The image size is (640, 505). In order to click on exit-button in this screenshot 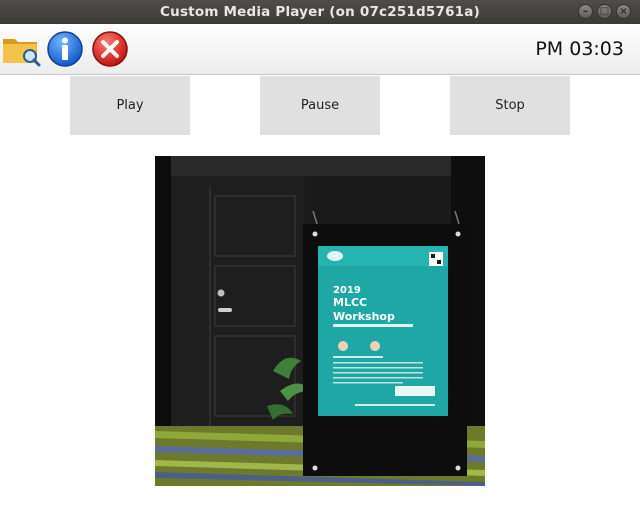, I will do `click(110, 49)`.